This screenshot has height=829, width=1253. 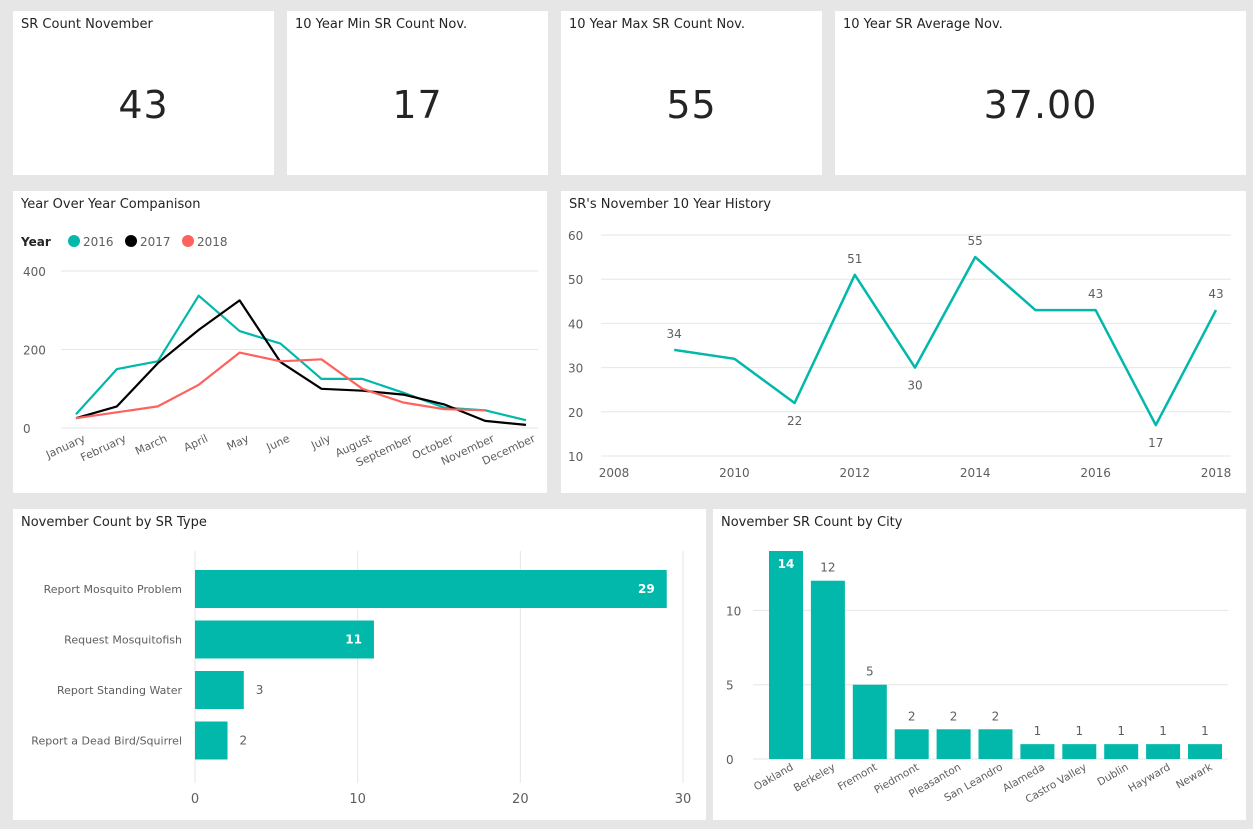 I want to click on x-tick-label: 2012, so click(x=855, y=473).